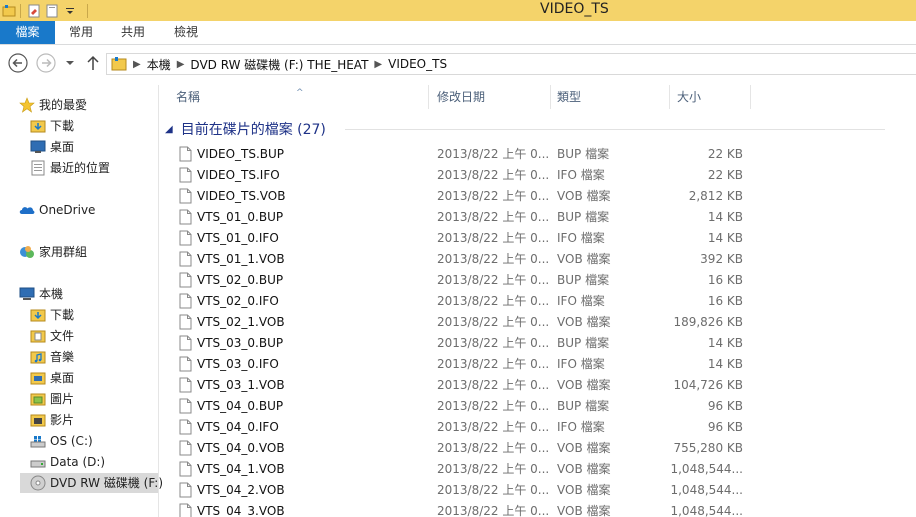  Describe the element at coordinates (490, 97) in the screenshot. I see `column-header-date: 修改日期` at that location.